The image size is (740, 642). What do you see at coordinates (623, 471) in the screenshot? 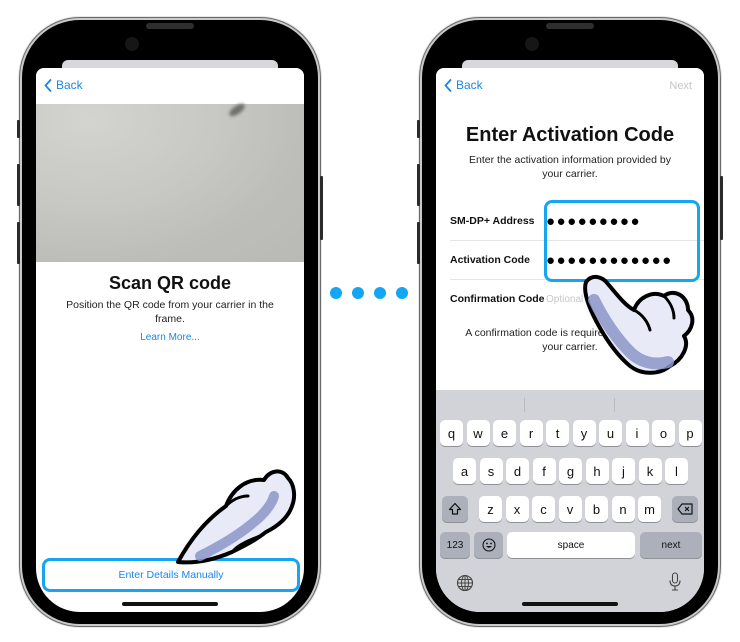
I see `key-j: j` at bounding box center [623, 471].